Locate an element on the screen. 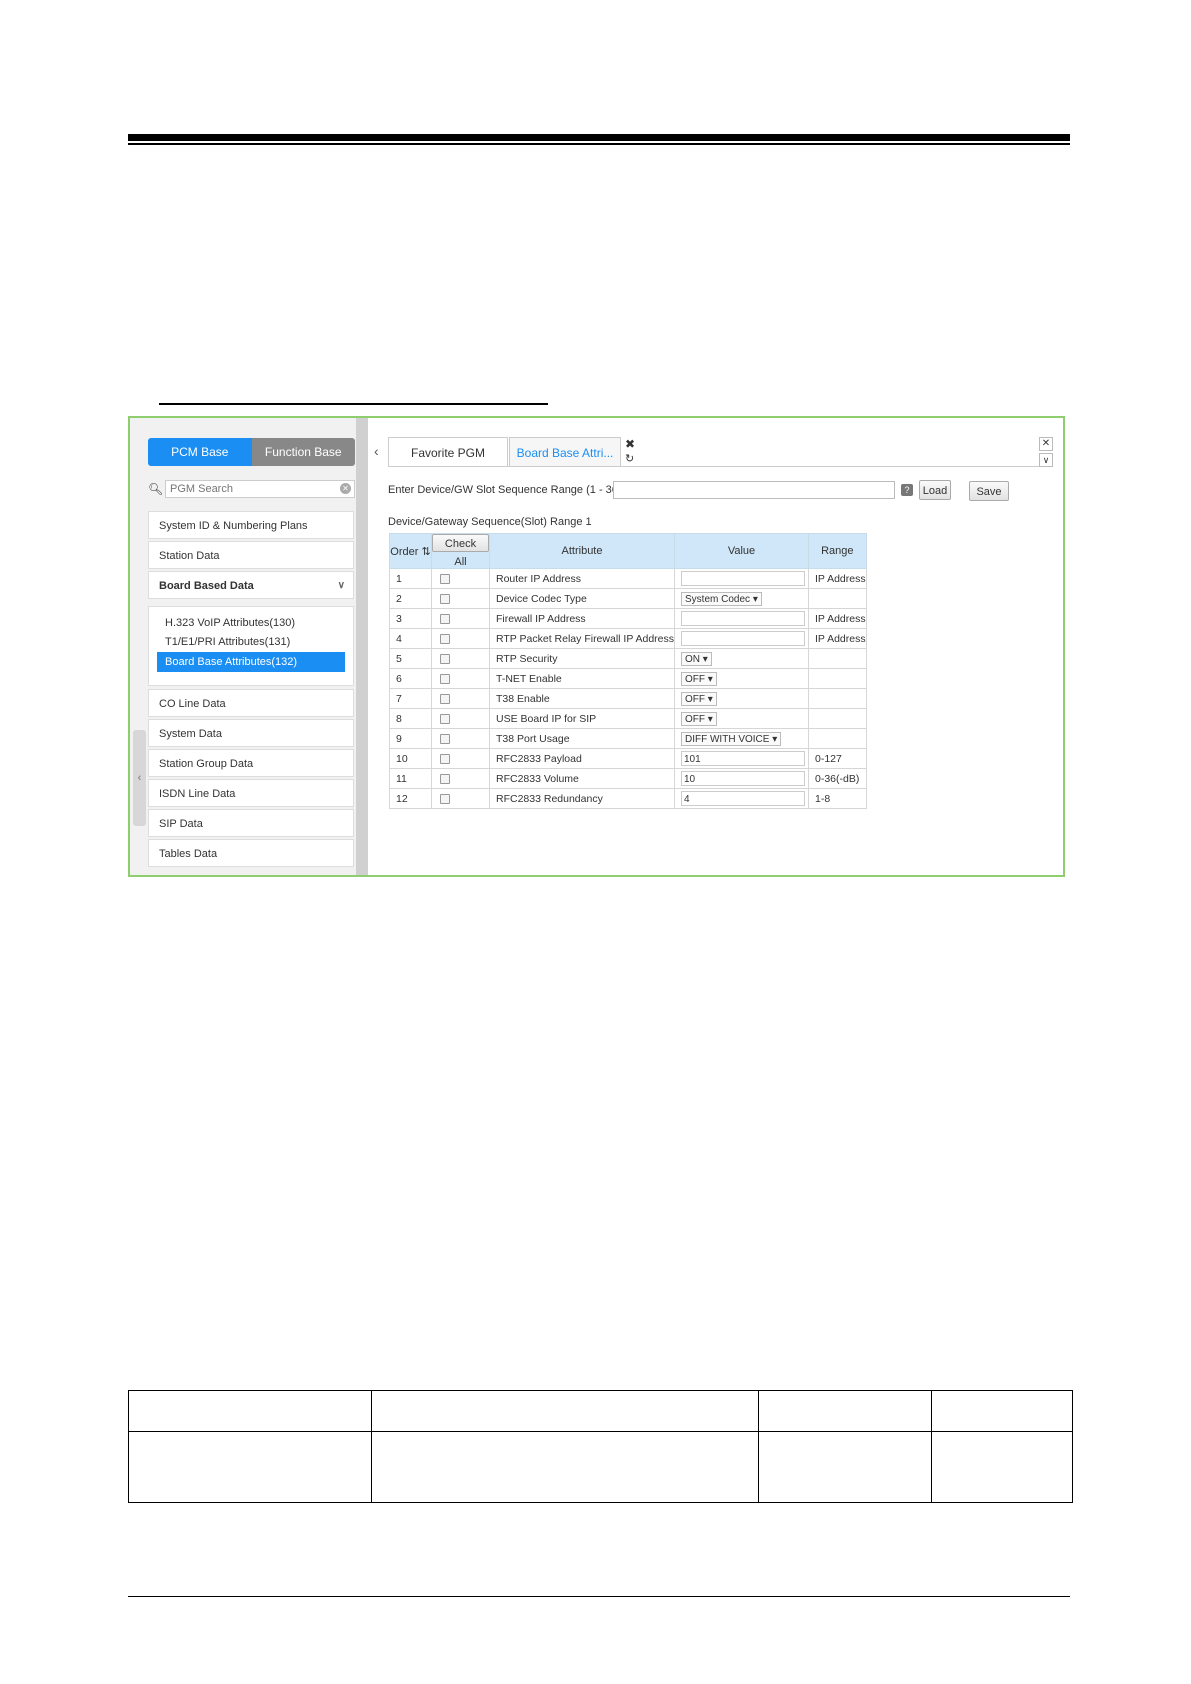 Image resolution: width=1191 pixels, height=1684 pixels. close-icon: ✕ is located at coordinates (1046, 444).